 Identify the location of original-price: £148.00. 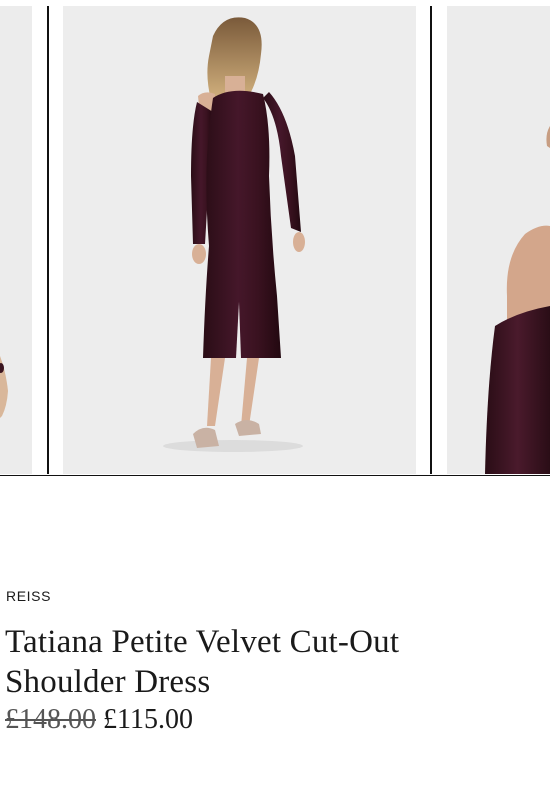
(50, 719).